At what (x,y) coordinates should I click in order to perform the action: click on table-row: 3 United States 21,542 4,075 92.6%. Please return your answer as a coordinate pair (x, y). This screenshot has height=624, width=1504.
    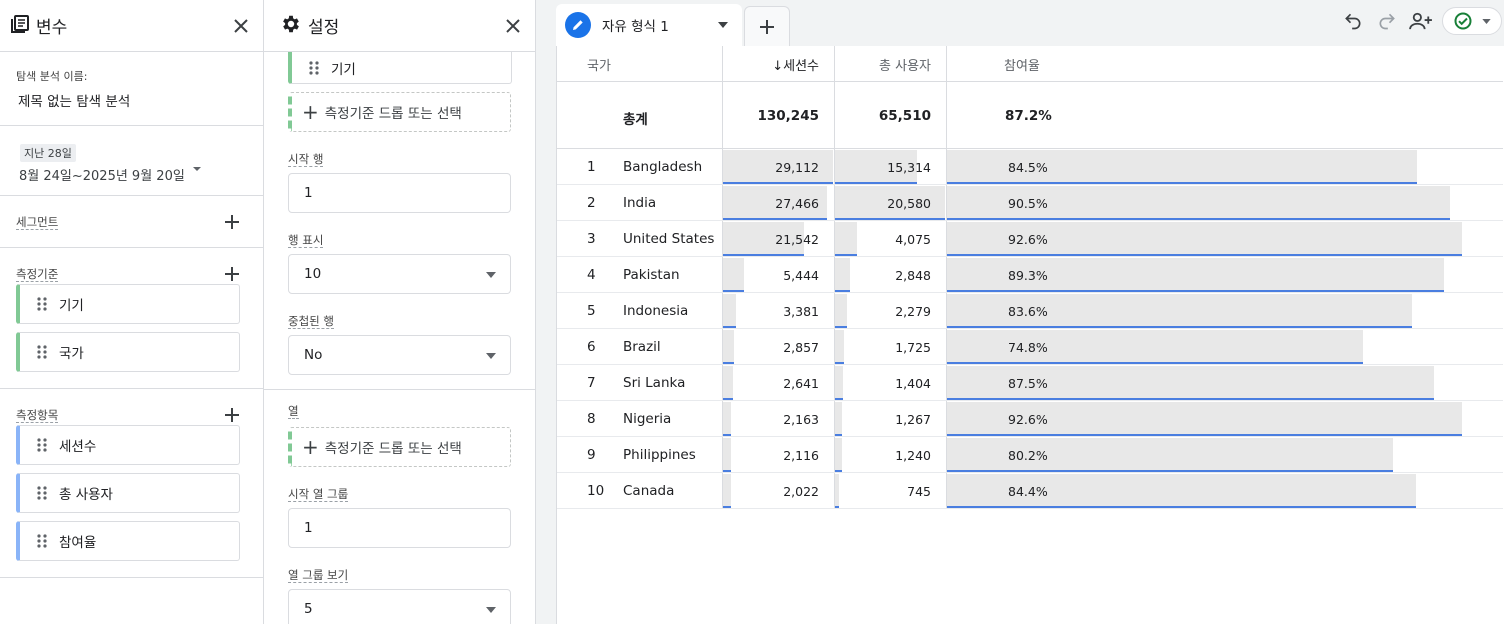
    Looking at the image, I should click on (1030, 239).